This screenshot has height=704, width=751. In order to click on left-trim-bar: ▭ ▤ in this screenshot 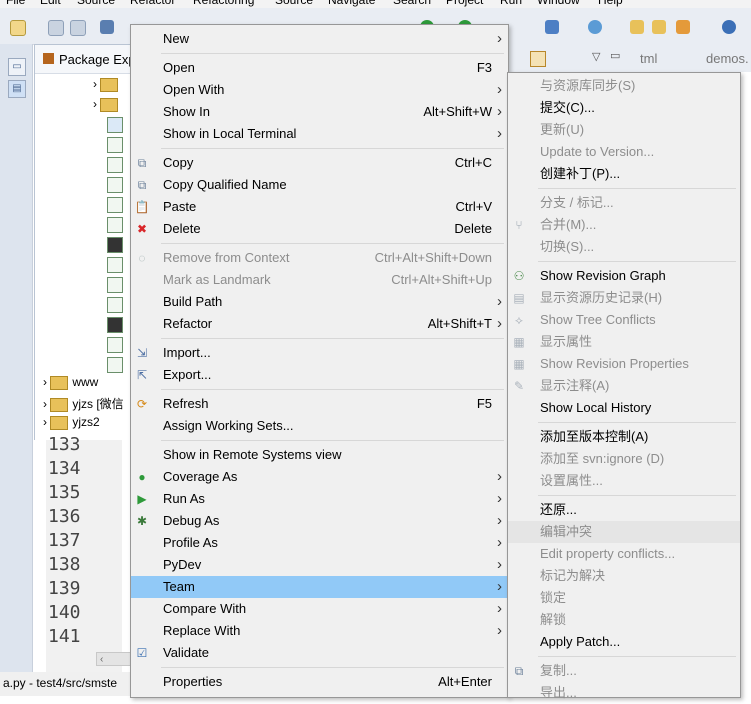, I will do `click(16, 359)`.